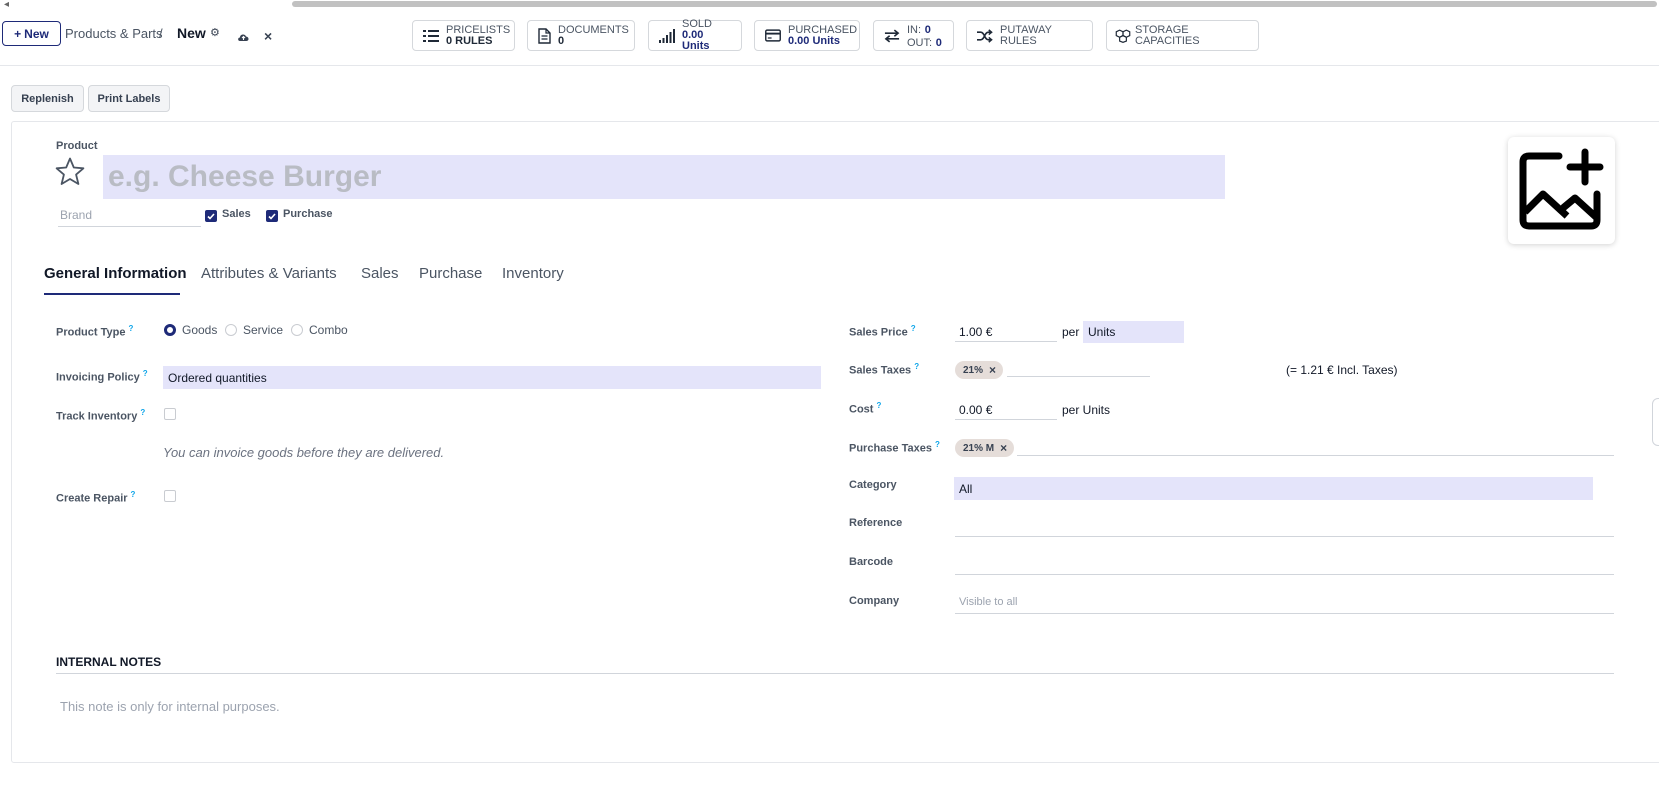  What do you see at coordinates (1342, 370) in the screenshot?
I see `incl-taxes-amount: (= 1.21 € Incl. Taxes)` at bounding box center [1342, 370].